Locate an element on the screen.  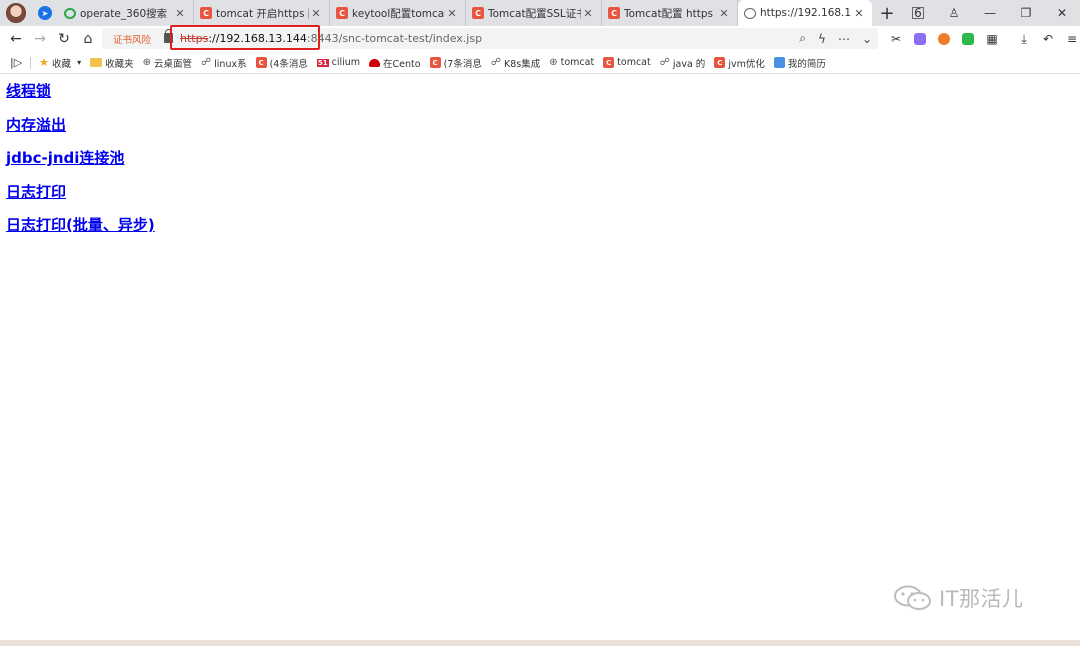
bookmark-item: 我的简历 is located at coordinates (799, 63).